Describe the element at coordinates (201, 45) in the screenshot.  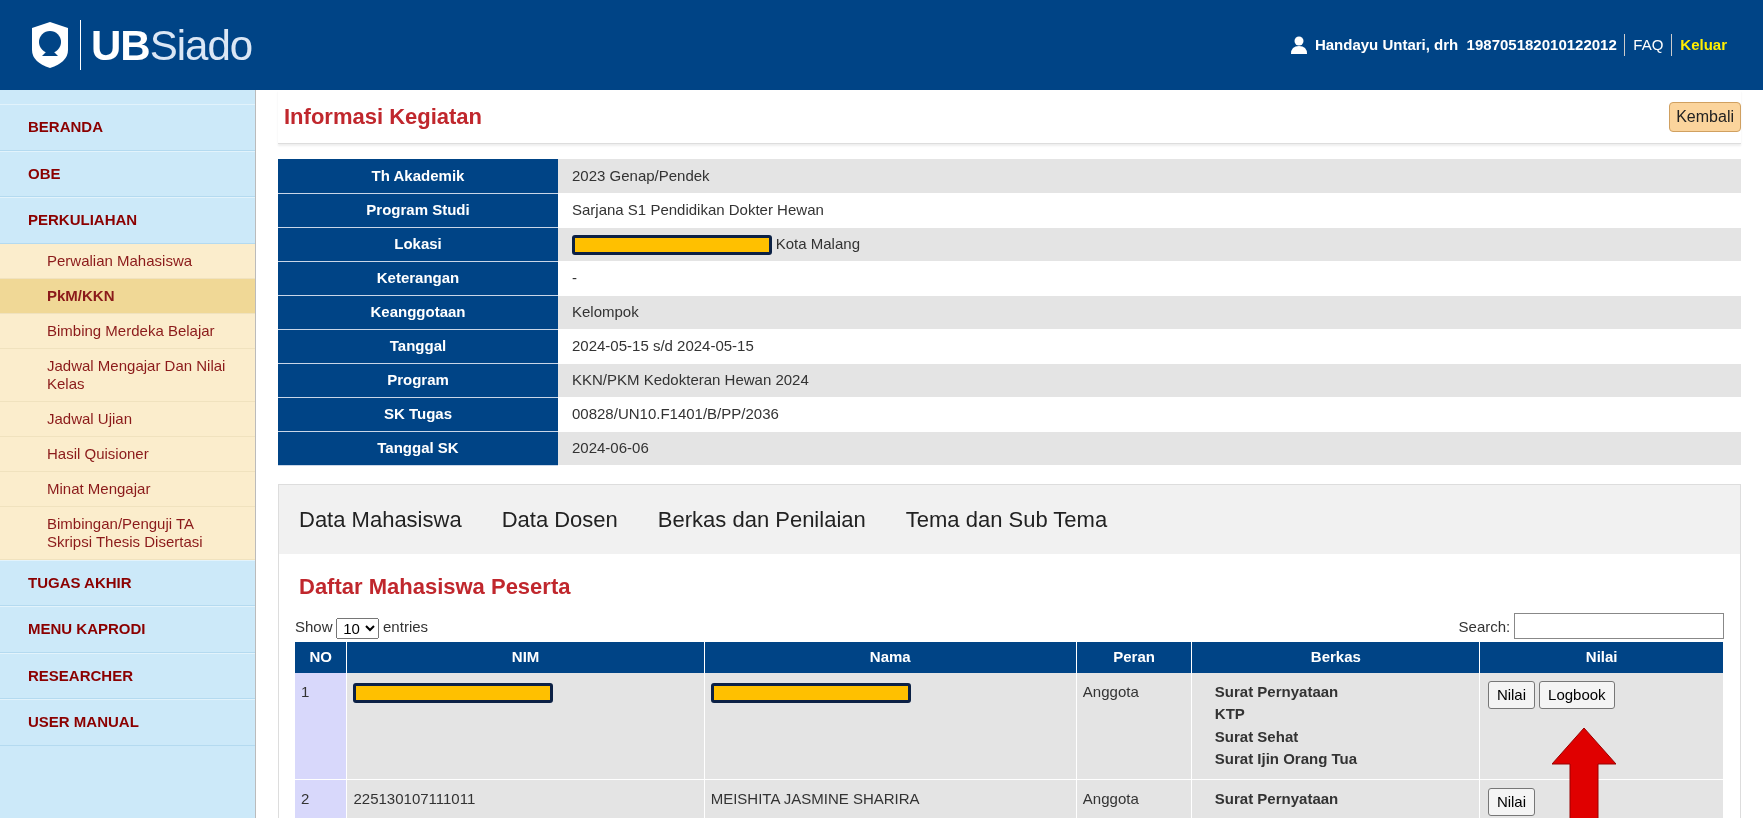
I see `logo-text: Siado` at that location.